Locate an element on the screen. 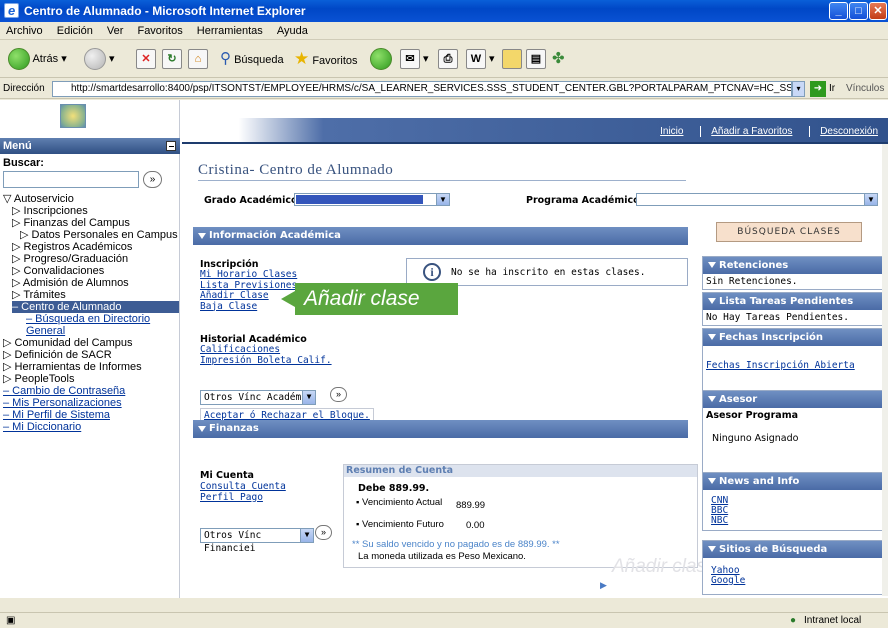 This screenshot has height=628, width=888. otros-financieros-select: Otros Vínc Financiei ▼ is located at coordinates (257, 541).